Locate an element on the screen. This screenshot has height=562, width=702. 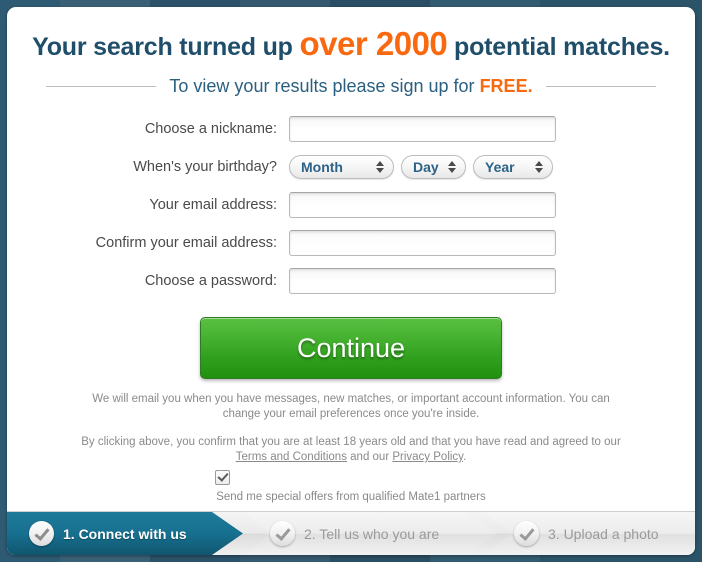
step-label-3: 3. Upload a photo is located at coordinates (603, 533).